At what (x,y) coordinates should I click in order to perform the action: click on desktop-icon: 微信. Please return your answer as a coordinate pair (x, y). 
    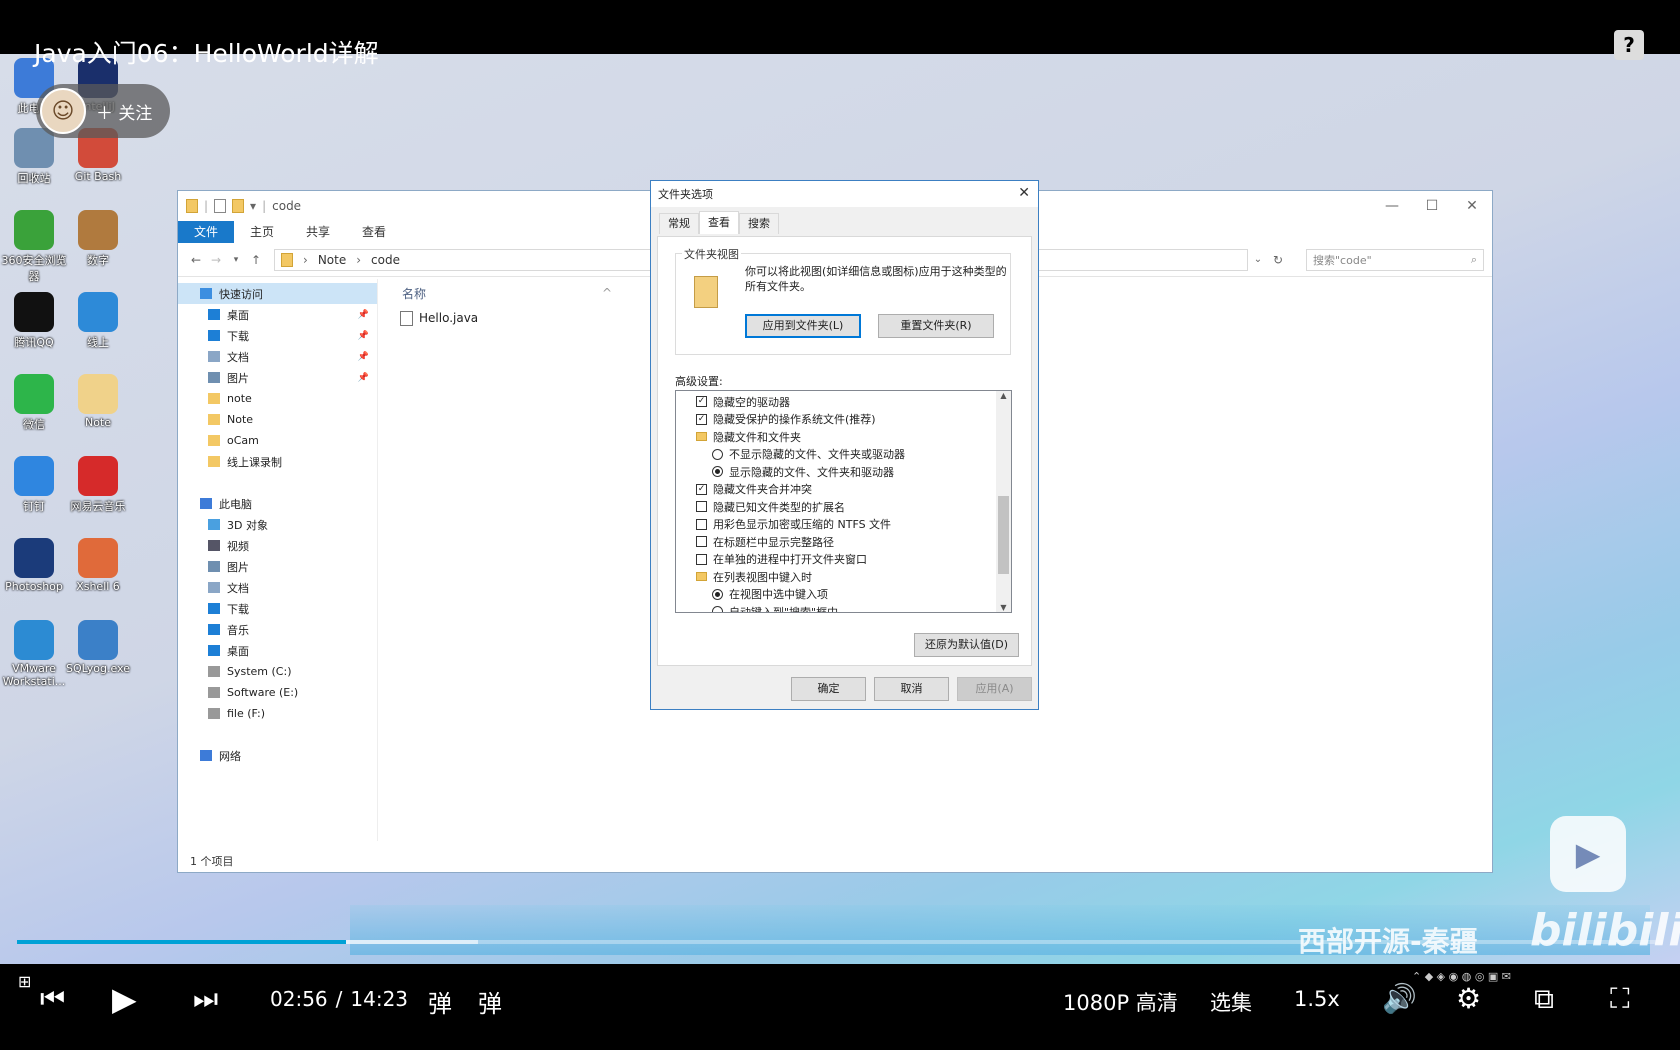
    Looking at the image, I should click on (34, 403).